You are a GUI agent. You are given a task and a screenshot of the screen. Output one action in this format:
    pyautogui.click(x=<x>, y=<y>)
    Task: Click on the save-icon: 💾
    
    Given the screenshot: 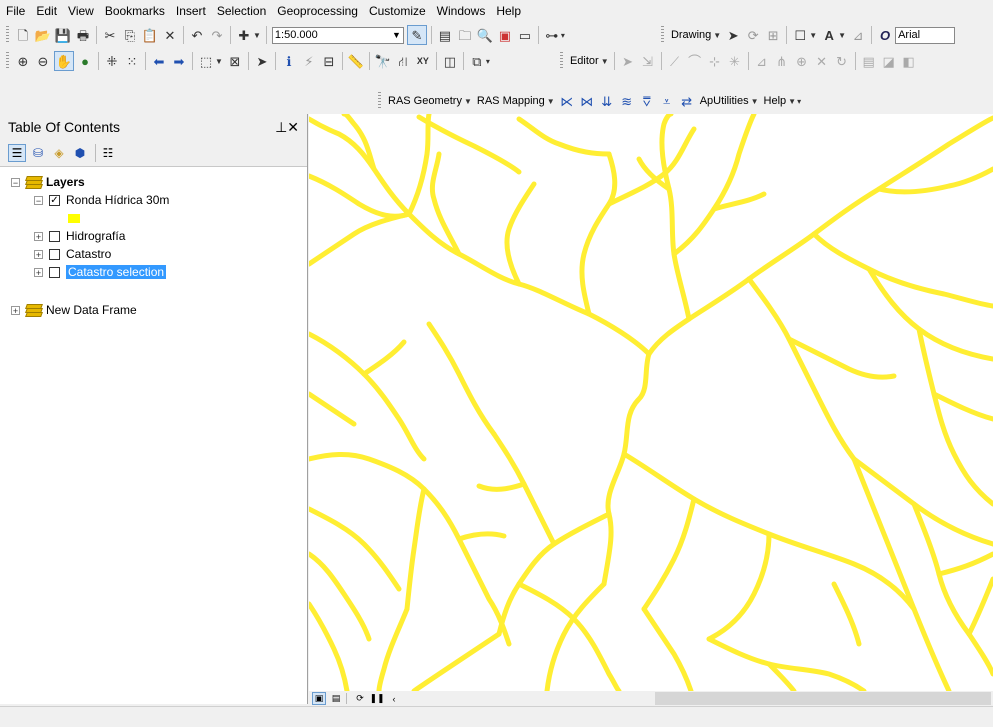 What is the action you would take?
    pyautogui.click(x=63, y=35)
    